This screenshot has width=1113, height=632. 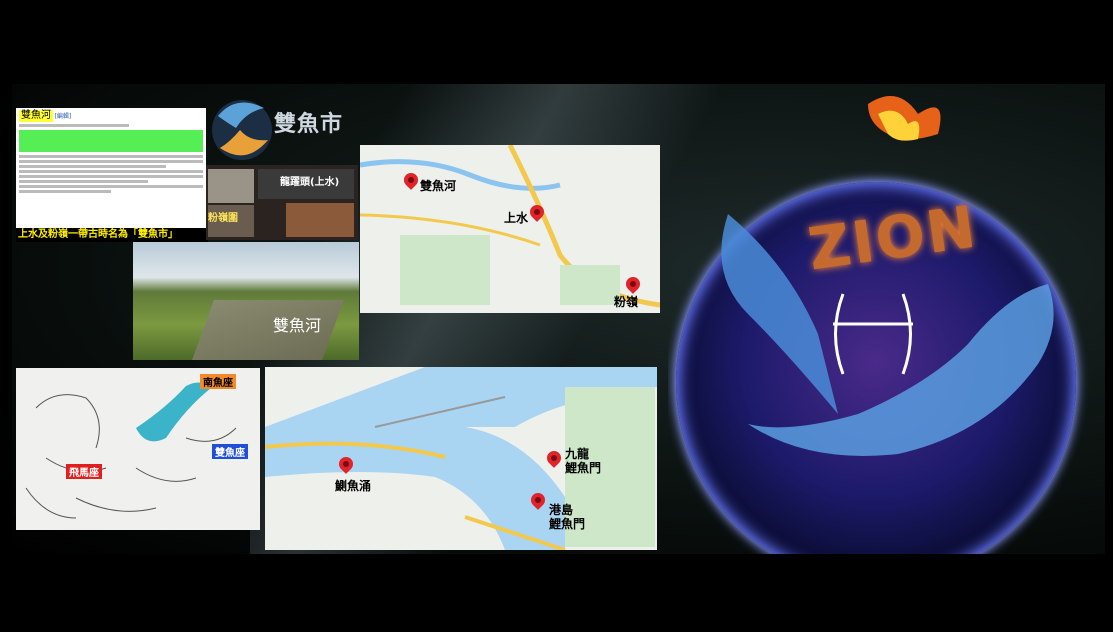 What do you see at coordinates (567, 517) in the screenshot?
I see `map-bottom-pin-3: 港島 鯉魚門` at bounding box center [567, 517].